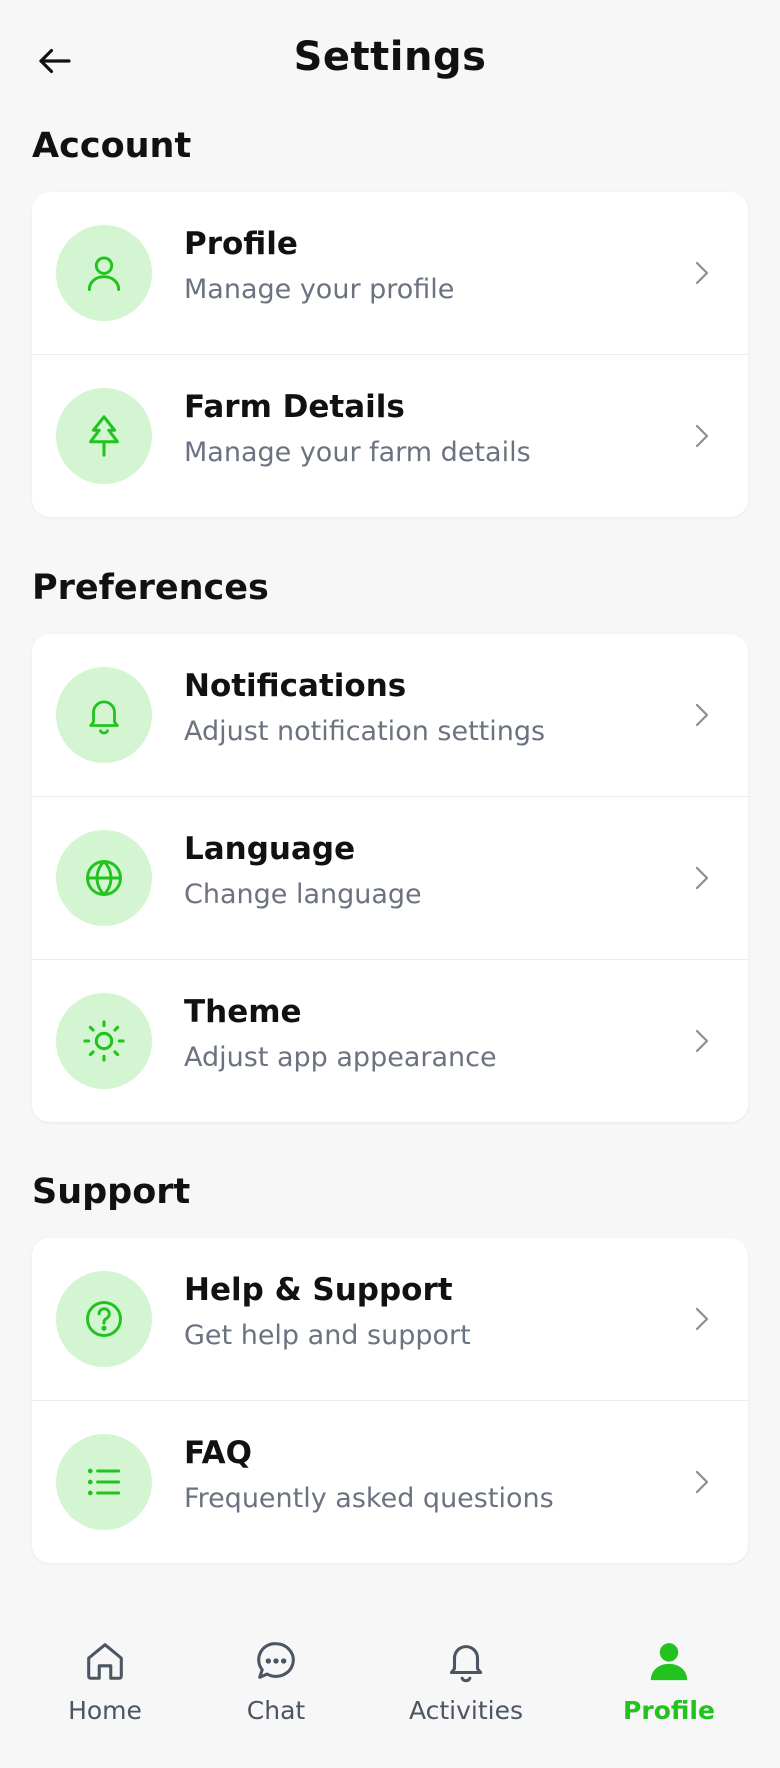 This screenshot has width=780, height=1768. What do you see at coordinates (365, 731) in the screenshot?
I see `item-subtitle: Adjust notification settings` at bounding box center [365, 731].